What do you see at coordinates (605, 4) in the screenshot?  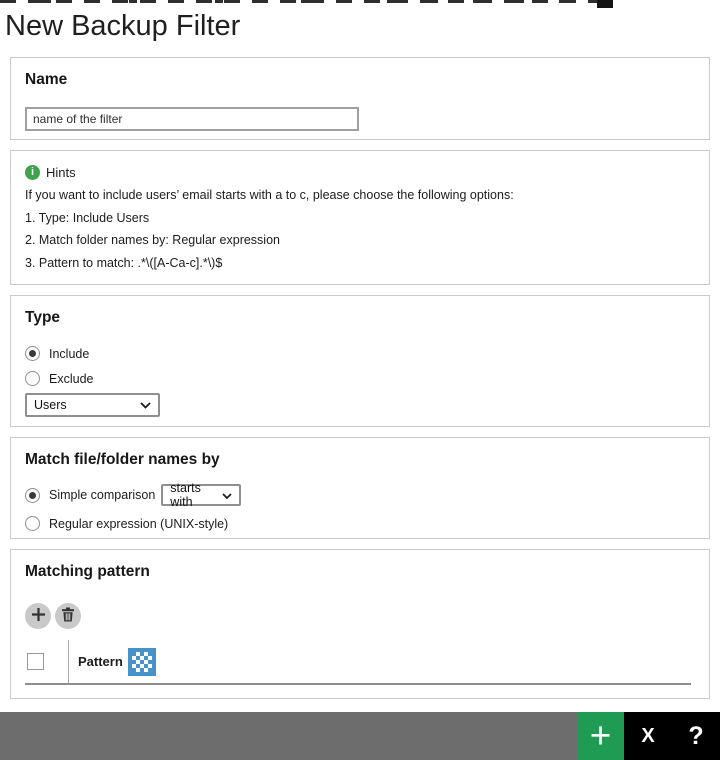 I see `clipped-content-block` at bounding box center [605, 4].